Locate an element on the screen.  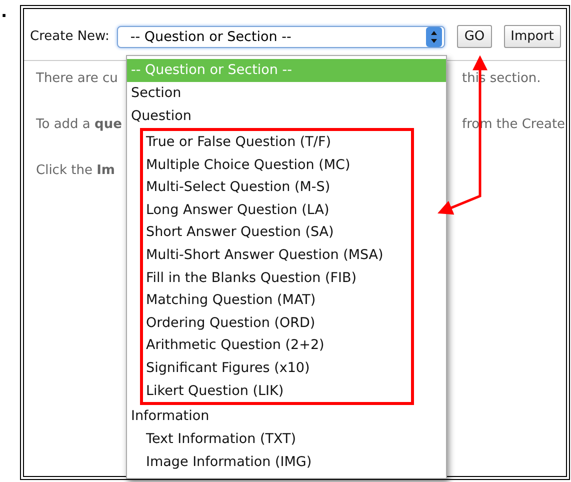
question-type-select: -- Question or Section -- is located at coordinates (281, 37).